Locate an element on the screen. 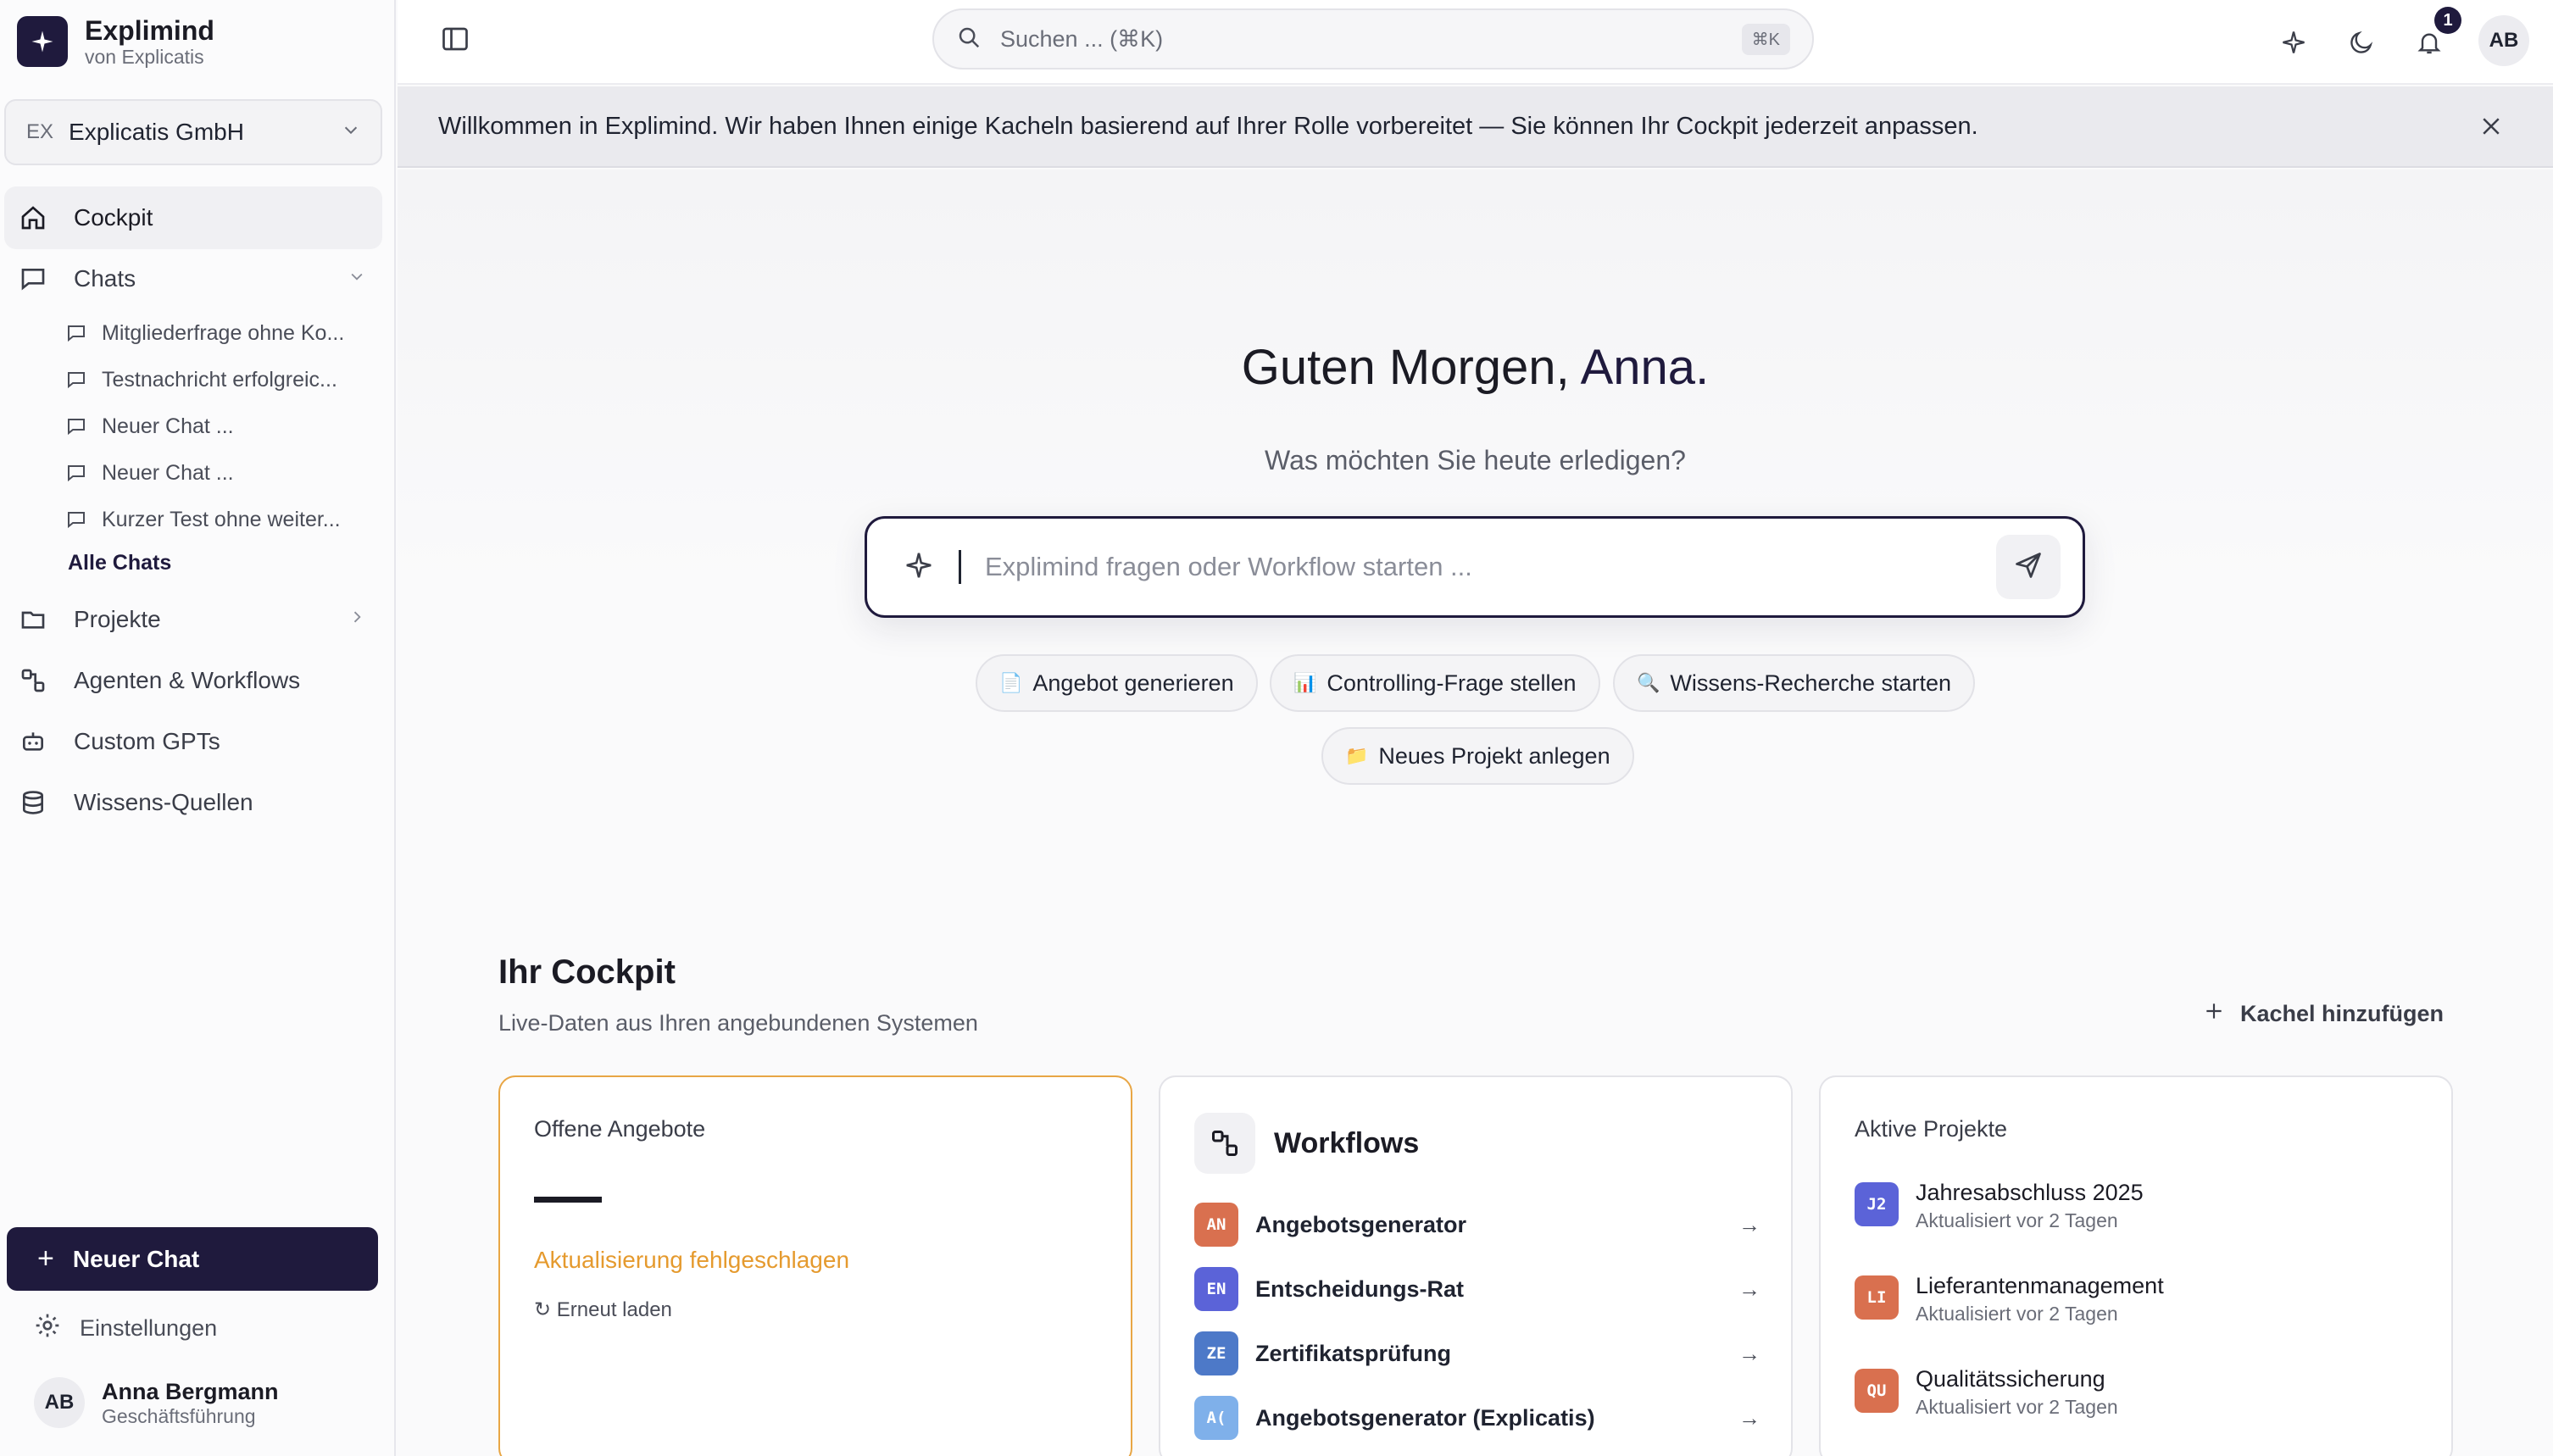 The width and height of the screenshot is (2553, 1456). settings-link: Einstellungen is located at coordinates (125, 1329).